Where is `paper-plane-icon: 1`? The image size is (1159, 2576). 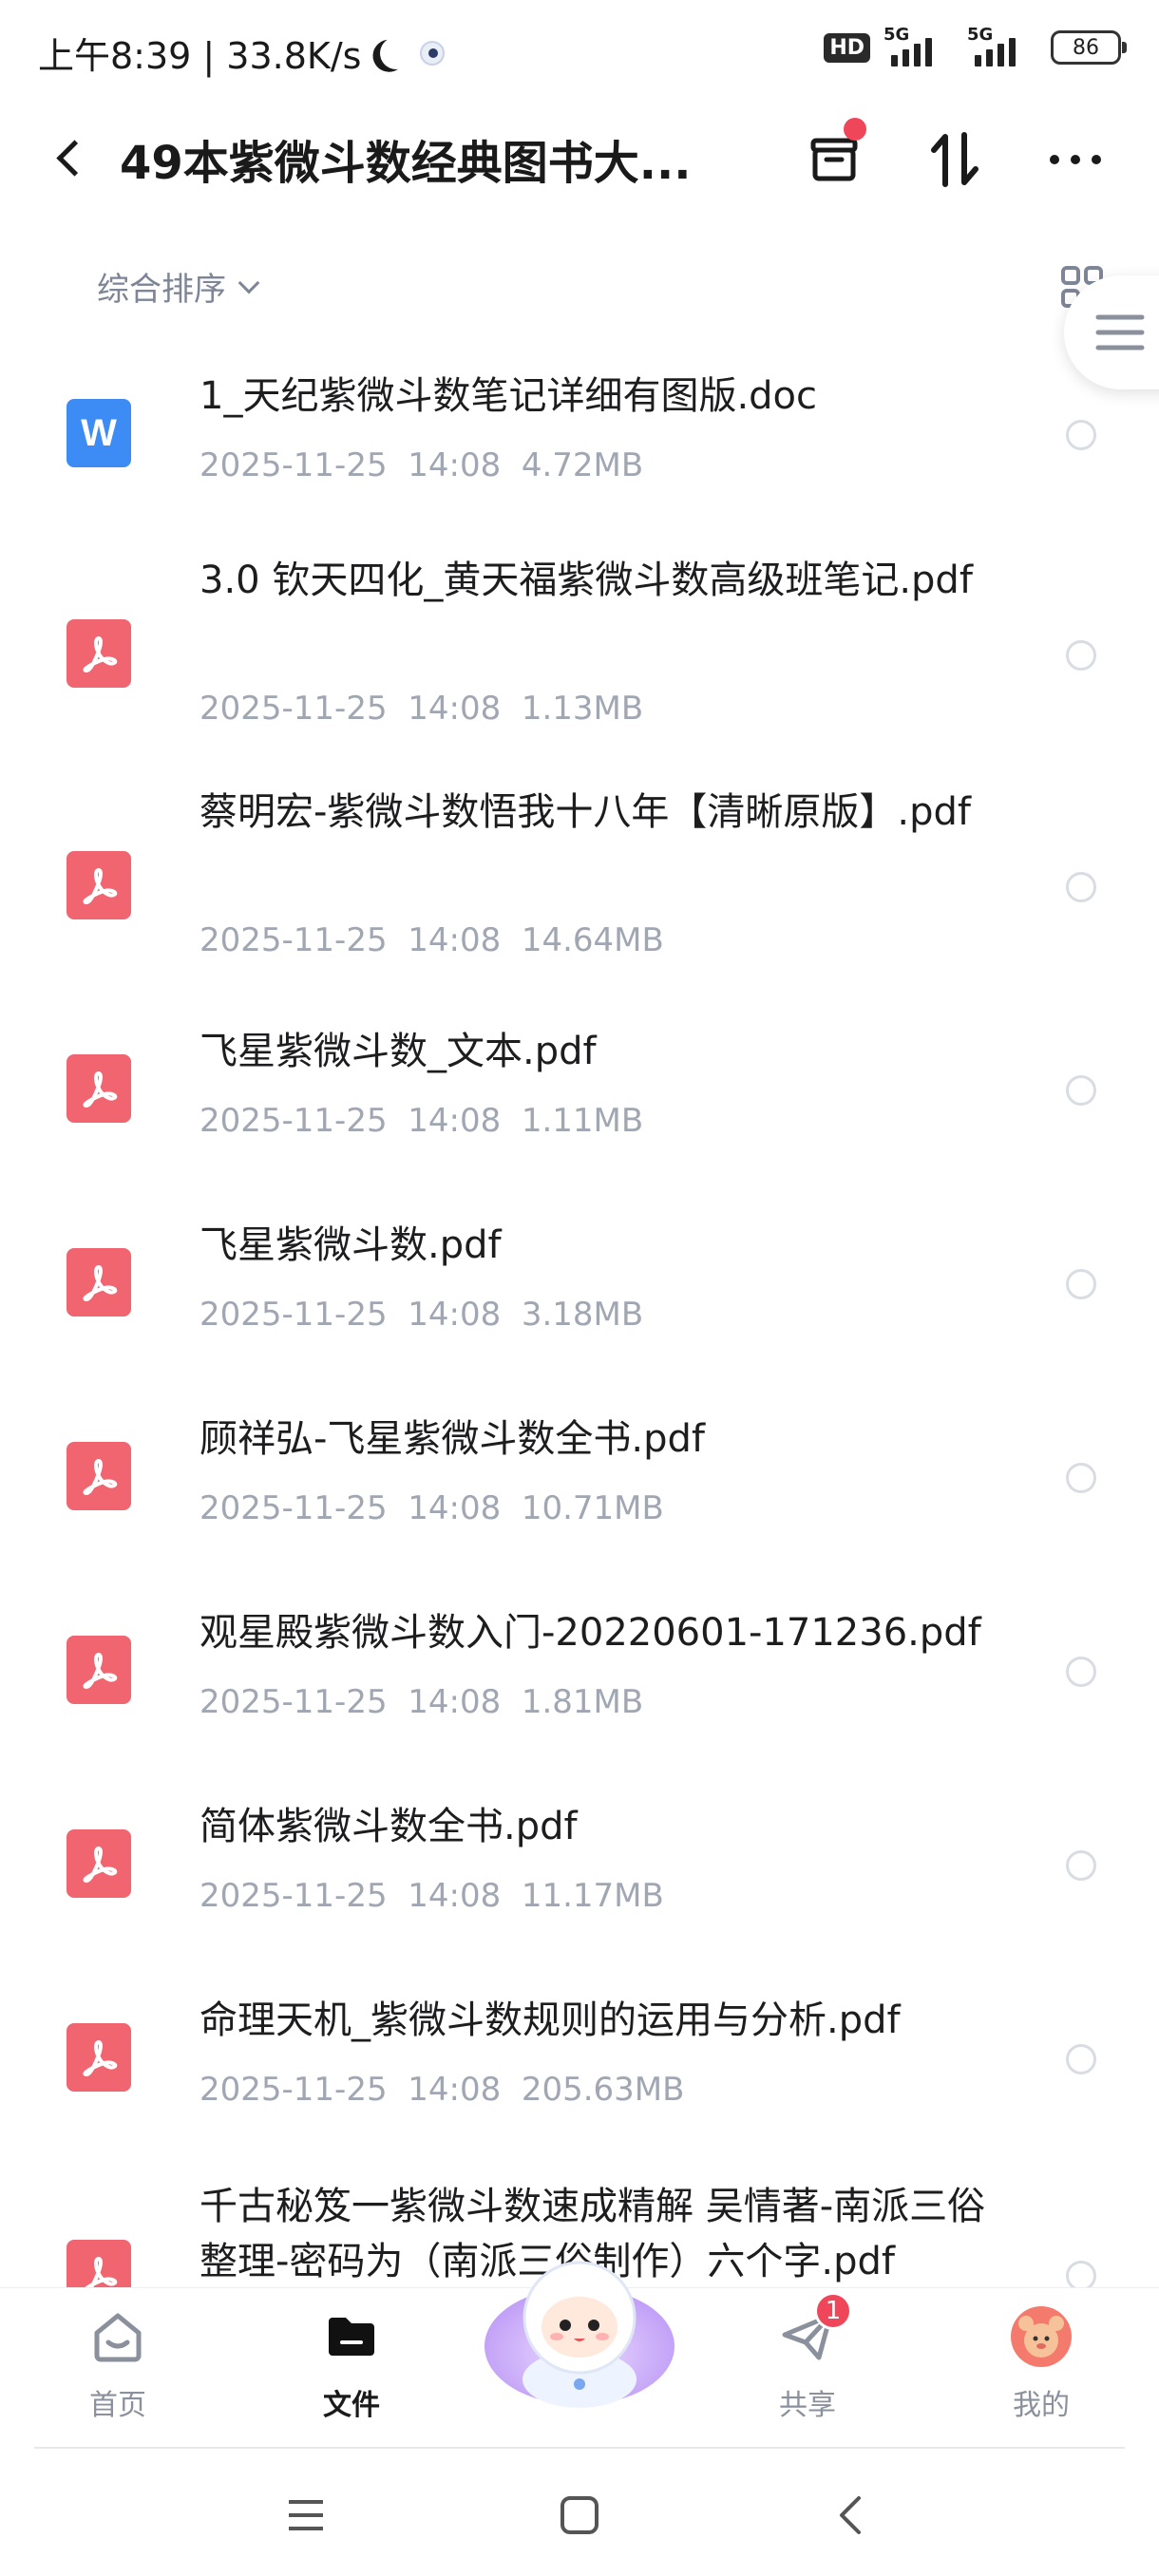 paper-plane-icon: 1 is located at coordinates (813, 2331).